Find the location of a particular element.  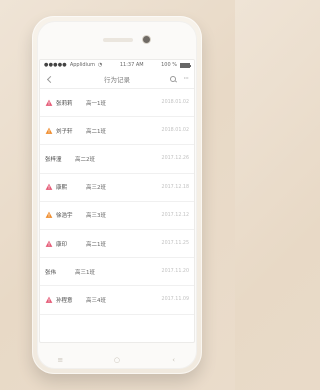

record-date: 2017.11.09 is located at coordinates (175, 300).